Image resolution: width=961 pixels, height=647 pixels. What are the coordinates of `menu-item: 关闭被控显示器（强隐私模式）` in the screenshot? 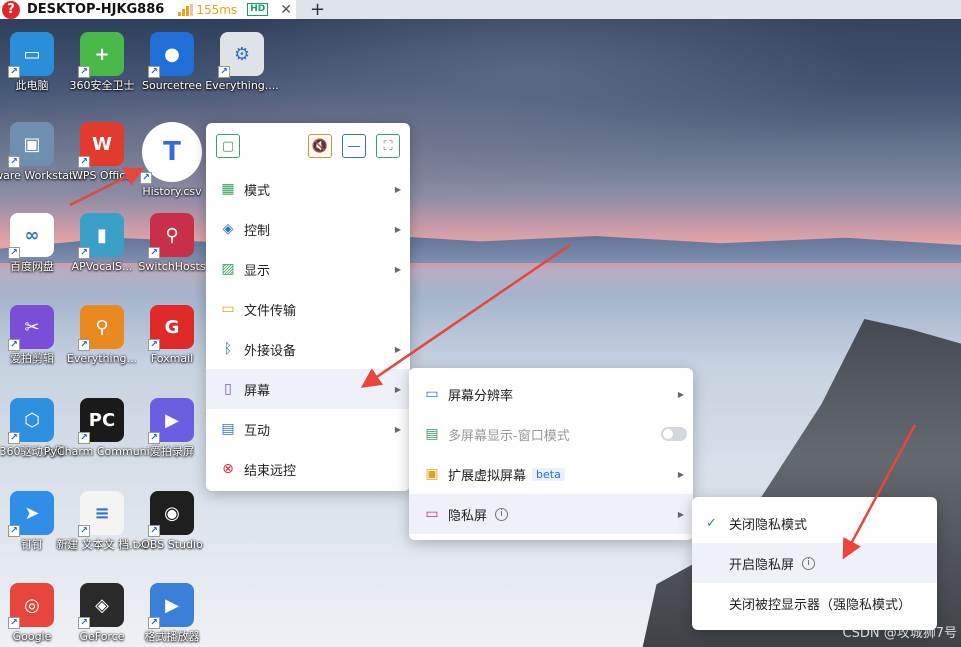 It's located at (814, 603).